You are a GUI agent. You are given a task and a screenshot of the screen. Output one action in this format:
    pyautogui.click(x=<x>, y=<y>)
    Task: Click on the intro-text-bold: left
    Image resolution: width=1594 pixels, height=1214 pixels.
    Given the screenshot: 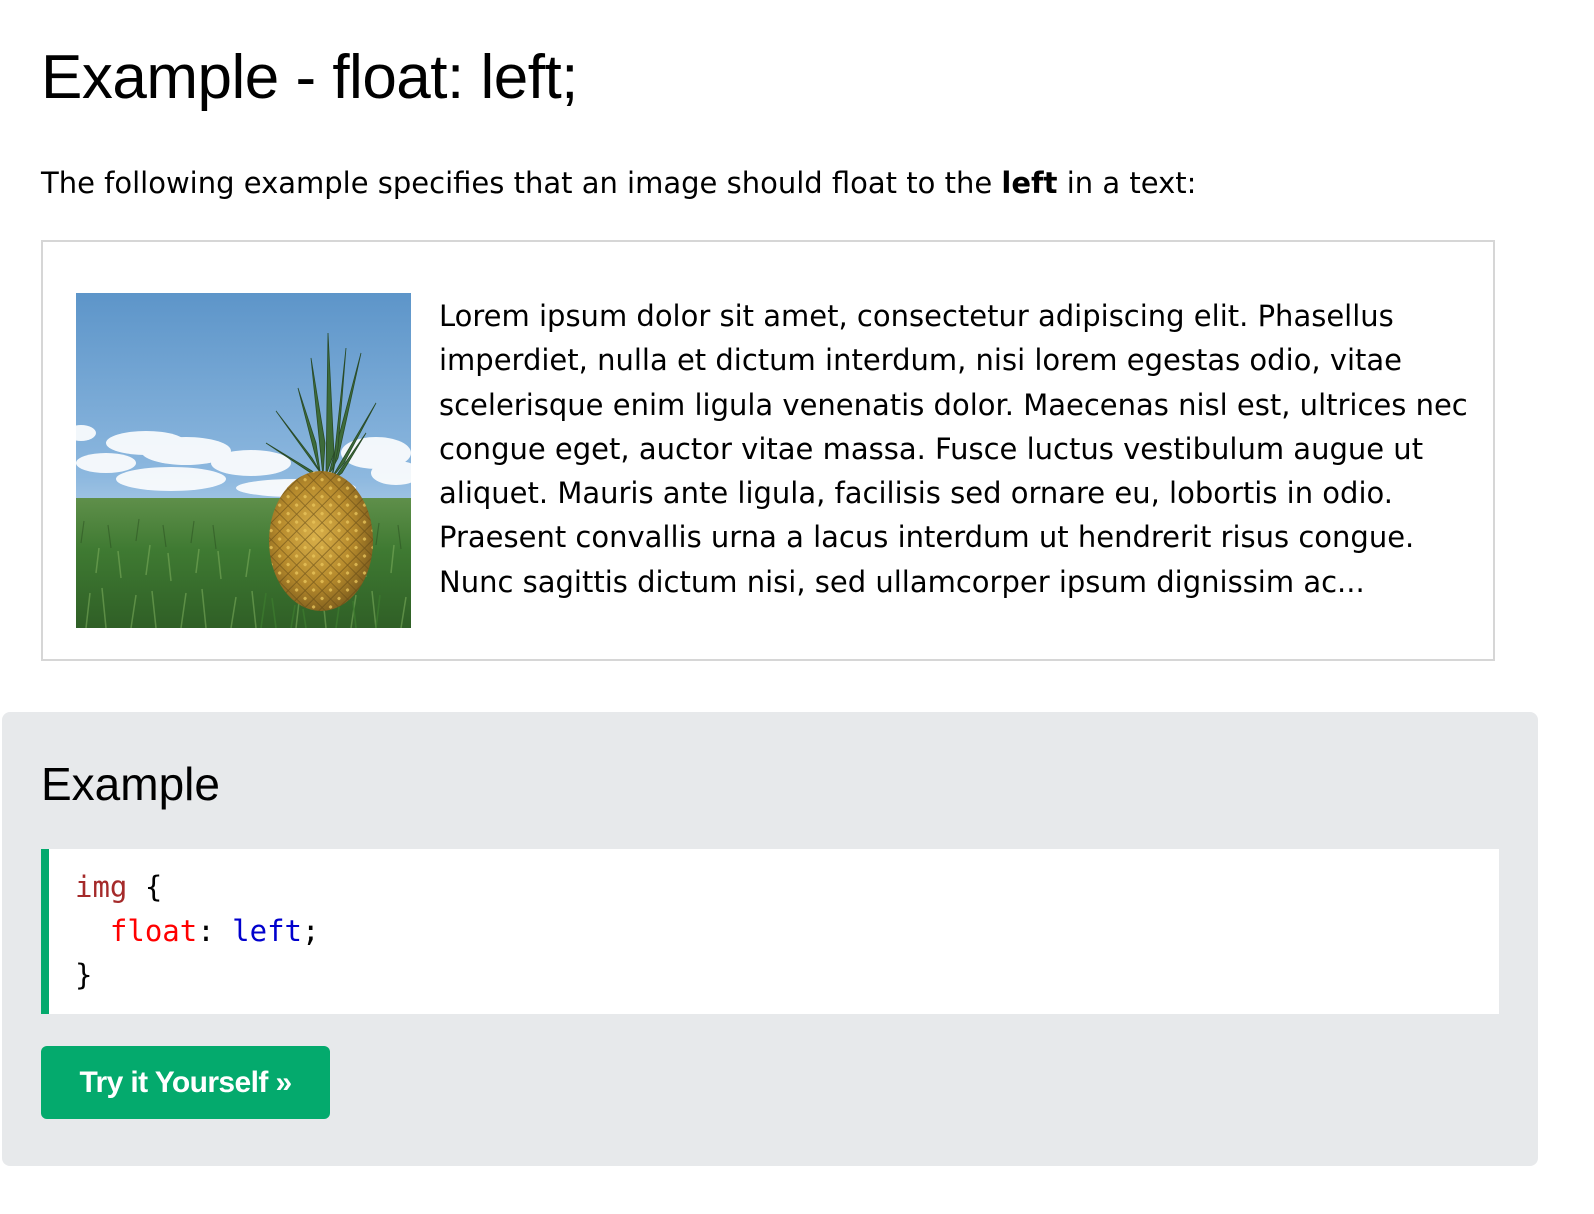 What is the action you would take?
    pyautogui.click(x=1029, y=183)
    